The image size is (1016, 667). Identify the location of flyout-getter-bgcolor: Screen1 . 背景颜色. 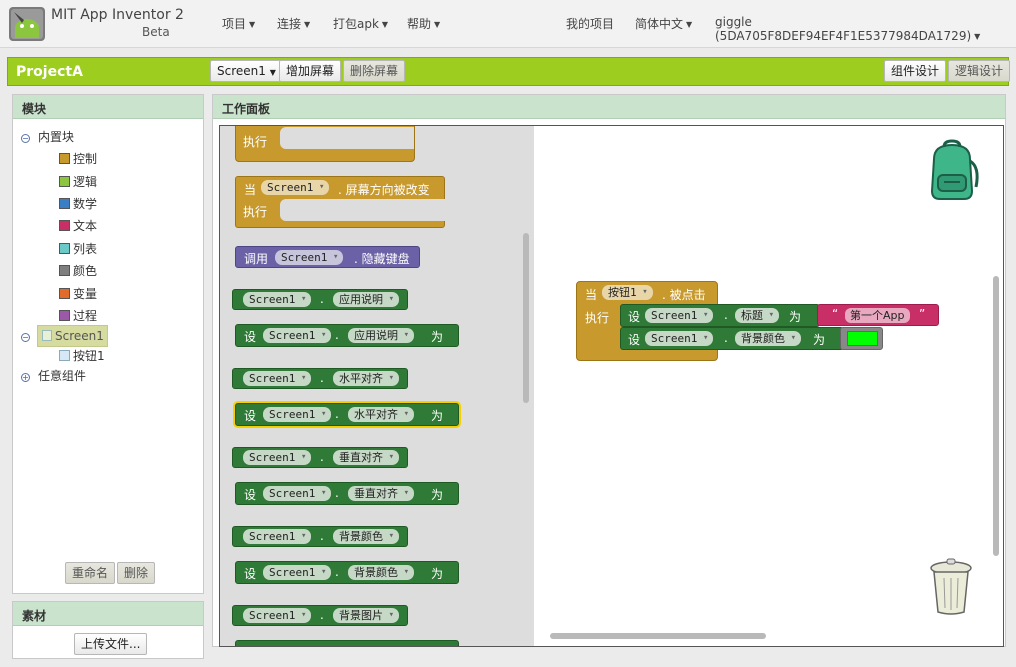
(320, 536).